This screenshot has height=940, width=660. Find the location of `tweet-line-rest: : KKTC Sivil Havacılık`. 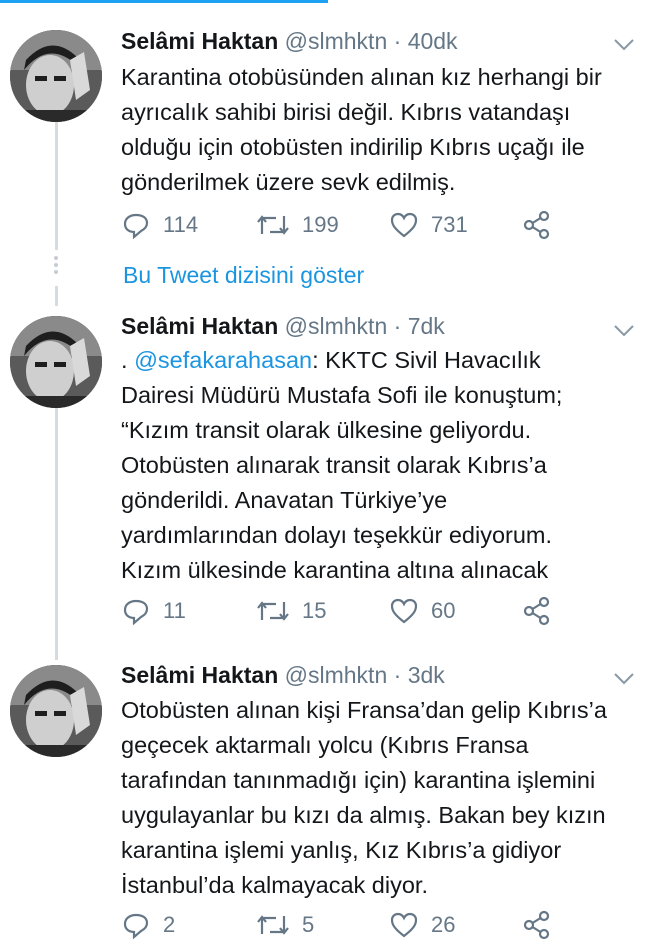

tweet-line-rest: : KKTC Sivil Havacılık is located at coordinates (426, 360).